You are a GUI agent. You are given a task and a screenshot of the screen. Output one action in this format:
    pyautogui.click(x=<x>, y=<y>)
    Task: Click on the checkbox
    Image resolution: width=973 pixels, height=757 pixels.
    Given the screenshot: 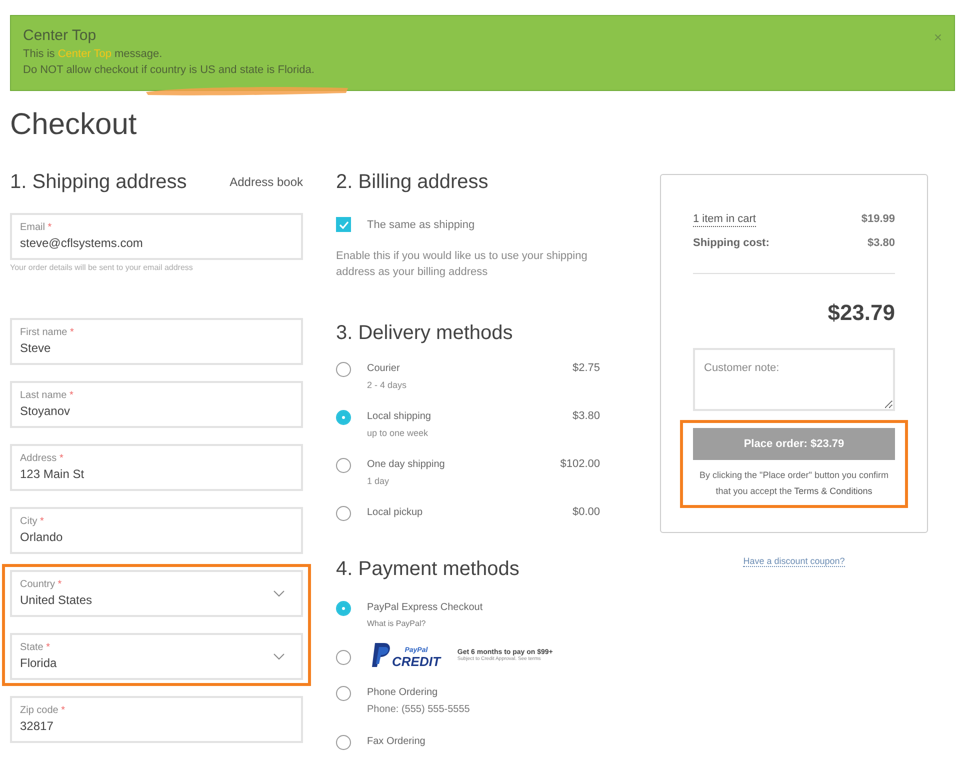 What is the action you would take?
    pyautogui.click(x=343, y=224)
    